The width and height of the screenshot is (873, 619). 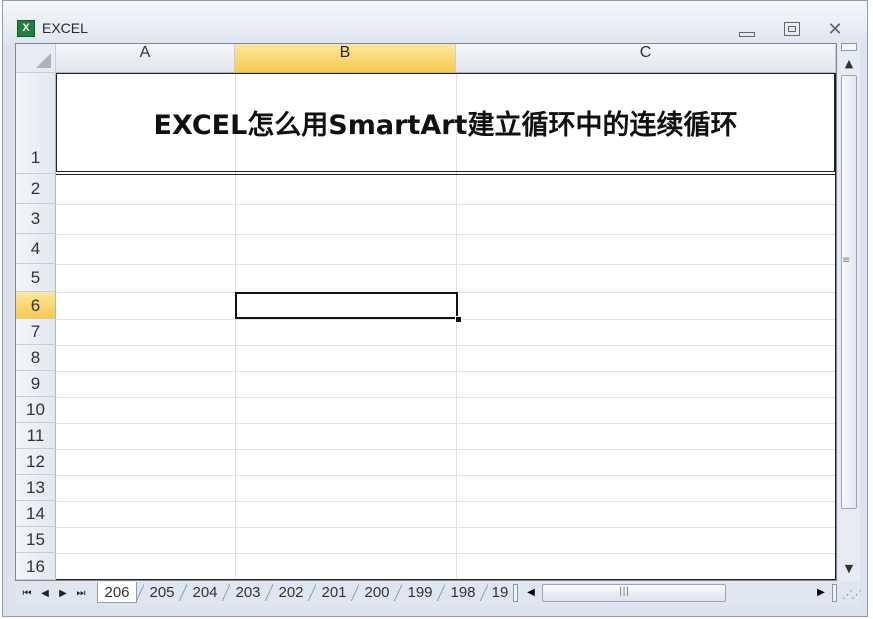 What do you see at coordinates (36, 249) in the screenshot?
I see `row-header-4: 4` at bounding box center [36, 249].